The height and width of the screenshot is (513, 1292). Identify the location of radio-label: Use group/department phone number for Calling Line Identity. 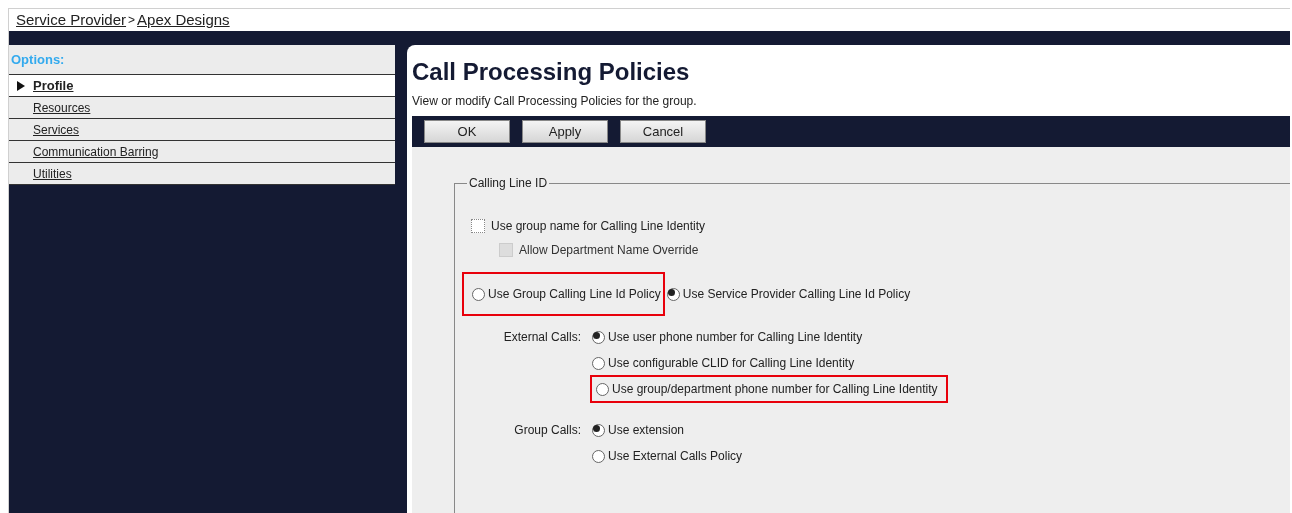
(775, 389).